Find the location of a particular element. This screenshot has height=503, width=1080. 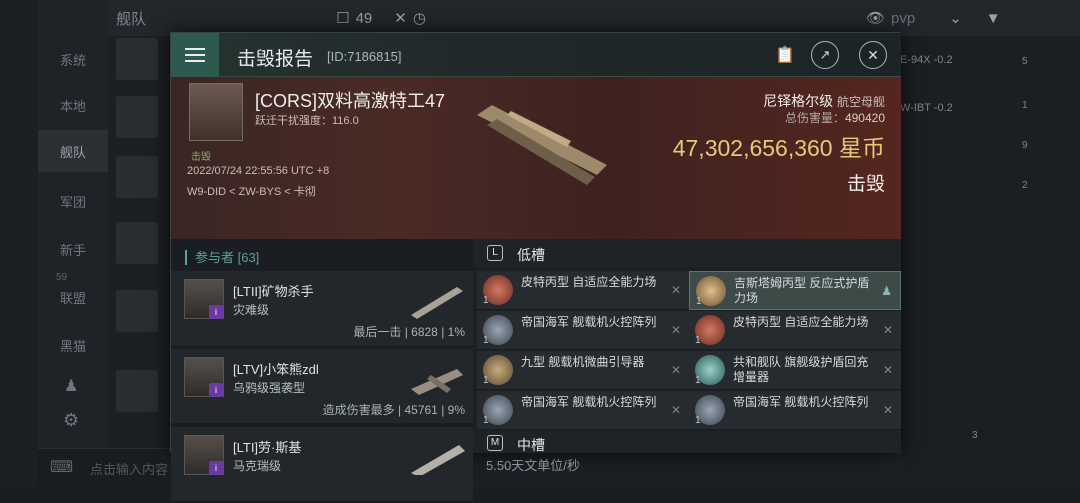

kill-status: 击毁 is located at coordinates (865, 184).